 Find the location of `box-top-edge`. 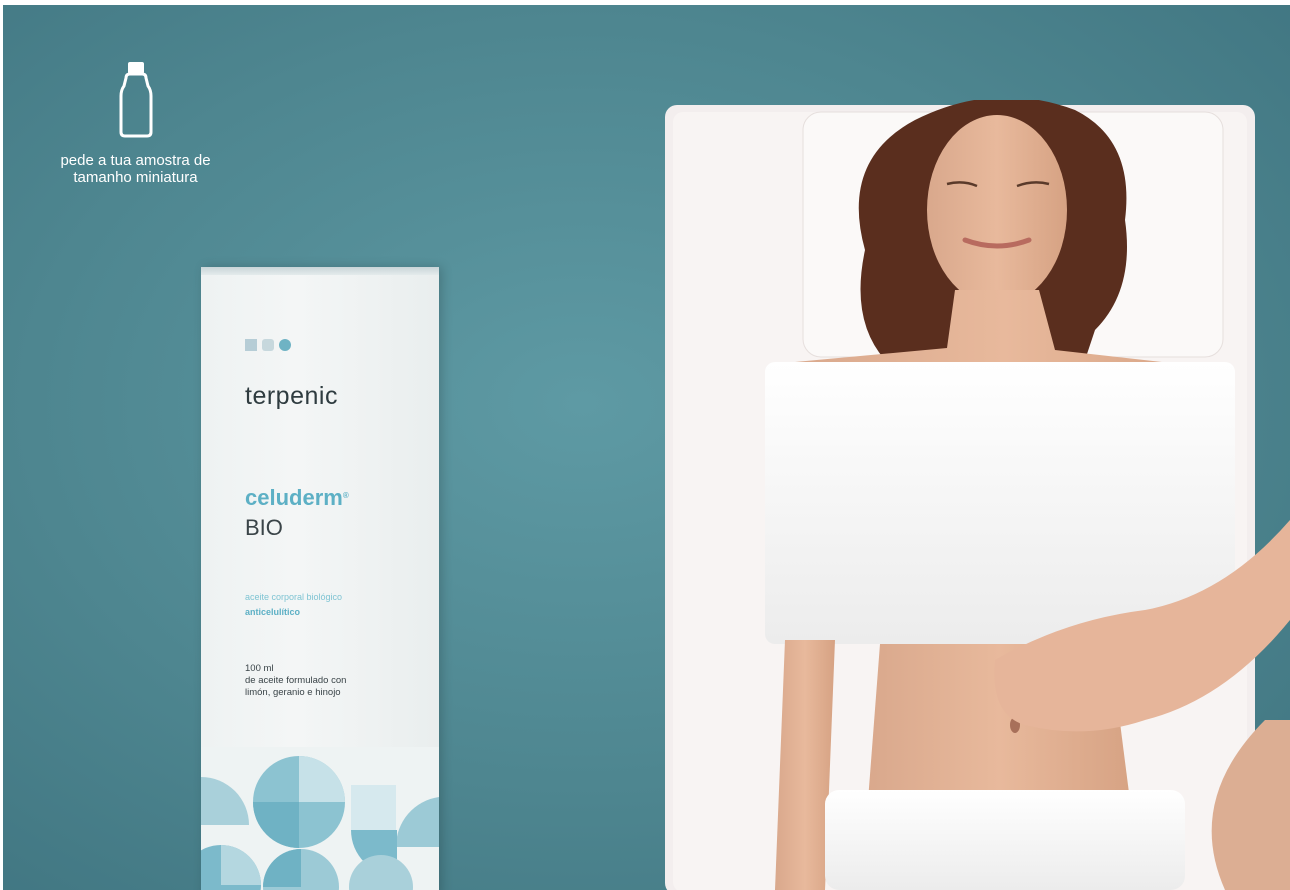

box-top-edge is located at coordinates (320, 271).